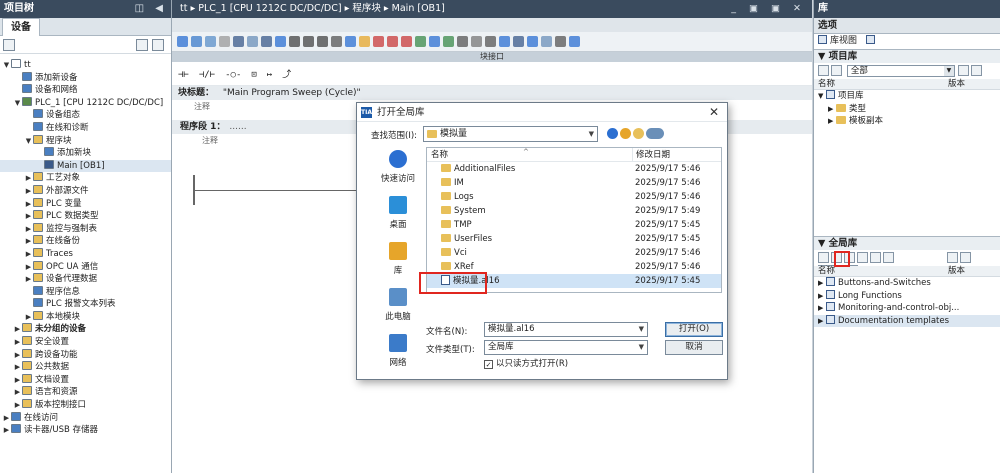 The image size is (1000, 473). Describe the element at coordinates (574, 197) in the screenshot. I see `file-row: Logs 2025/9/17 5:46` at that location.